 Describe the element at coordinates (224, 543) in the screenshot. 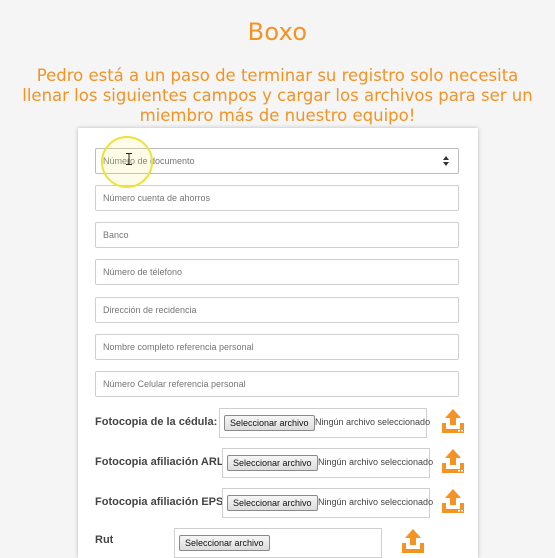

I see `select-file-button-rut: Seleccionar archivo` at that location.